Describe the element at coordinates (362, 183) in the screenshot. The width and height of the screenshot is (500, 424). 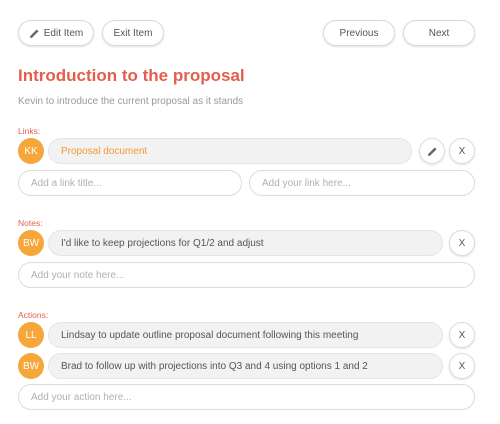
I see `link-url-input` at that location.